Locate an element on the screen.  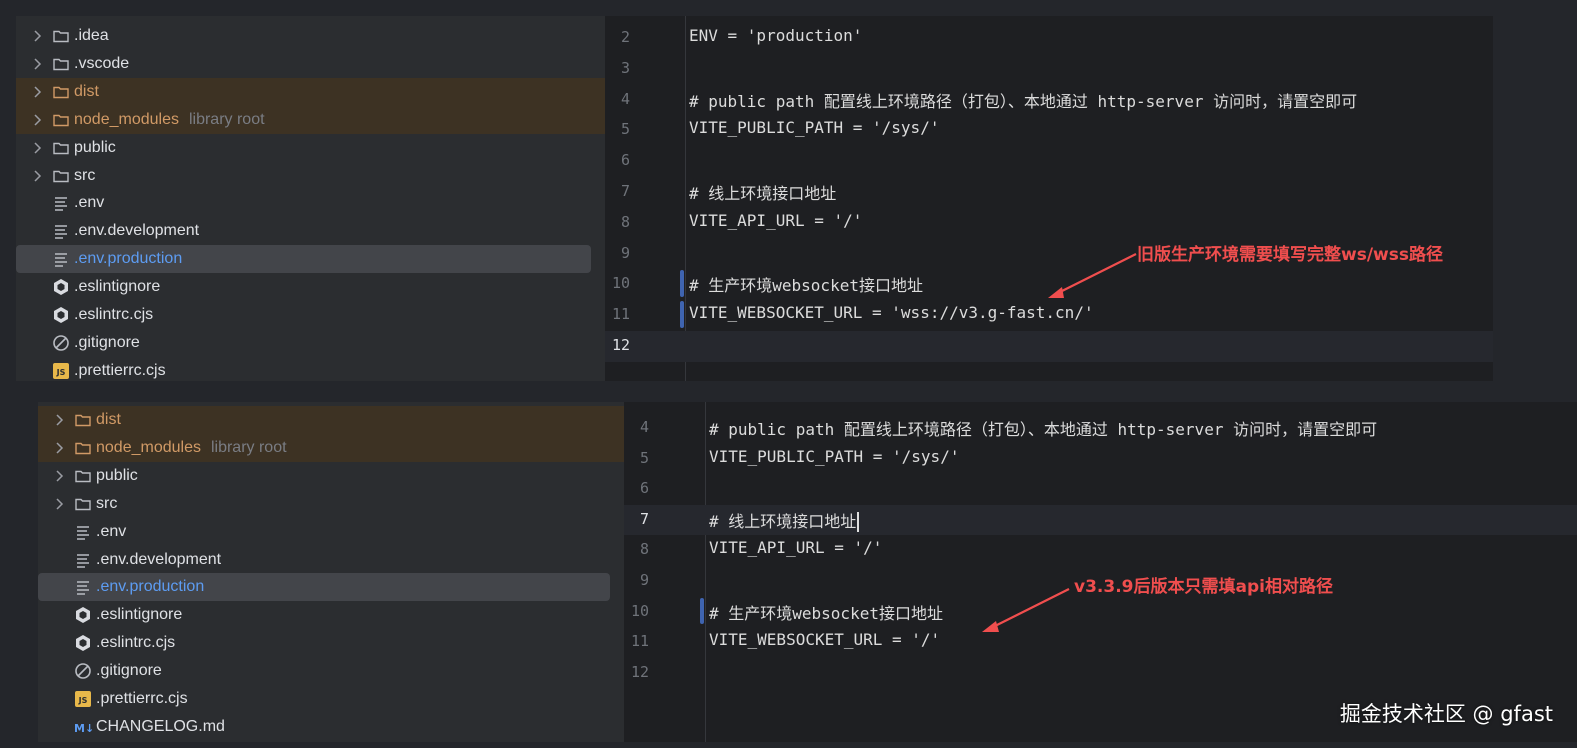
svg-text: JS is located at coordinates (61, 372).